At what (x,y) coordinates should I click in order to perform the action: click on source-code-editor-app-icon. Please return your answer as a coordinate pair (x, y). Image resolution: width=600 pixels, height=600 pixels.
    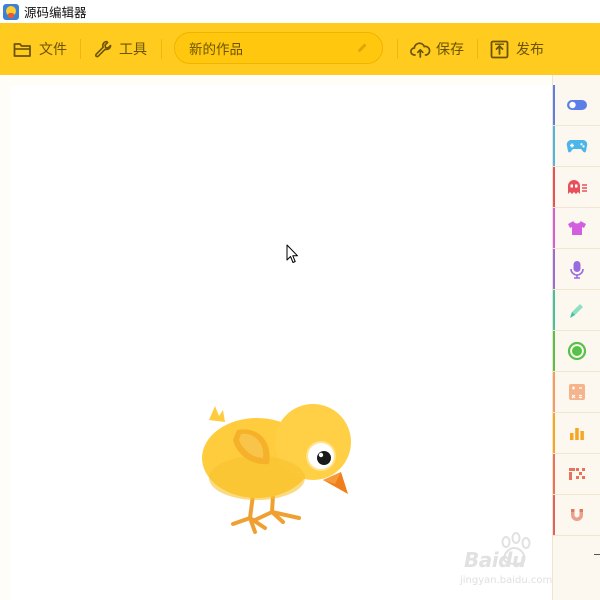
    Looking at the image, I should click on (11, 11).